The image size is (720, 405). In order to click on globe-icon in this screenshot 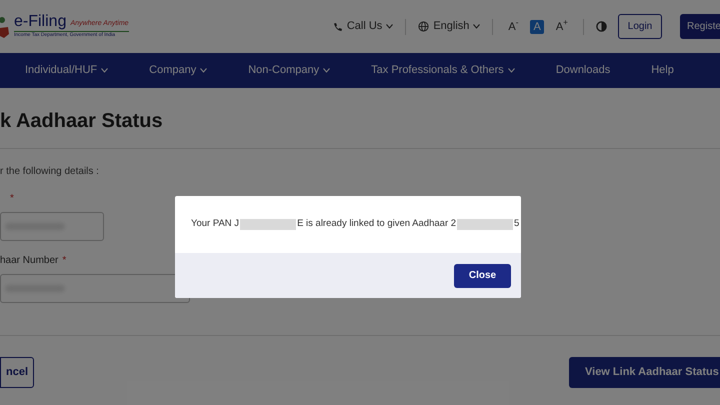, I will do `click(424, 26)`.